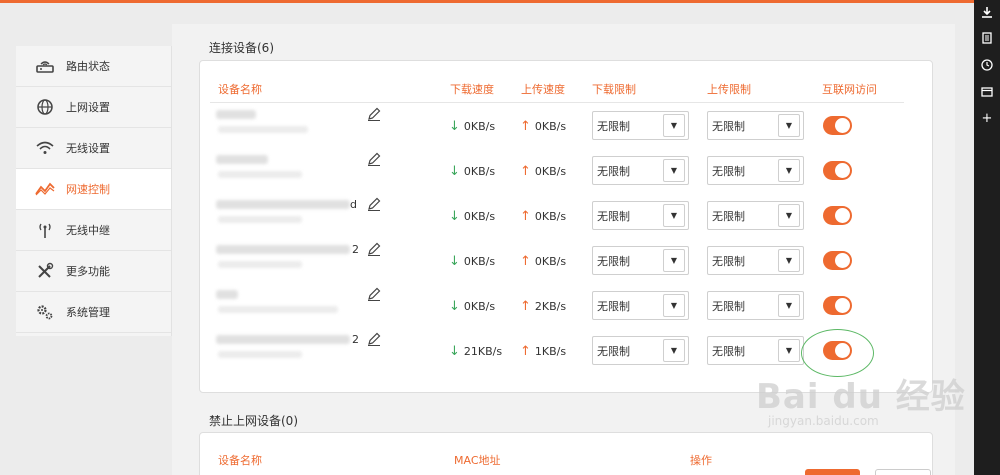 Image resolution: width=1000 pixels, height=475 pixels. What do you see at coordinates (355, 339) in the screenshot?
I see `device-name-tail: 2` at bounding box center [355, 339].